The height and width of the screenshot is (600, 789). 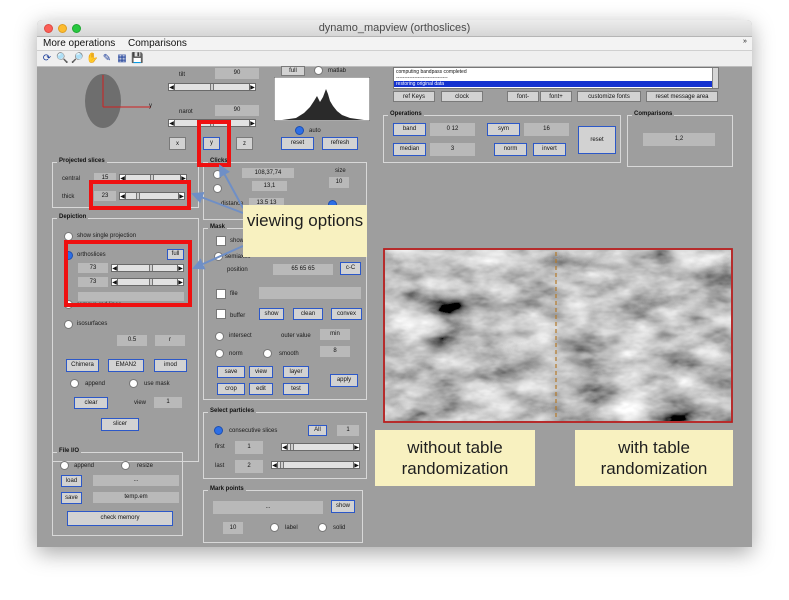 I want to click on arrow-to-thick-slider, so click(x=217, y=202).